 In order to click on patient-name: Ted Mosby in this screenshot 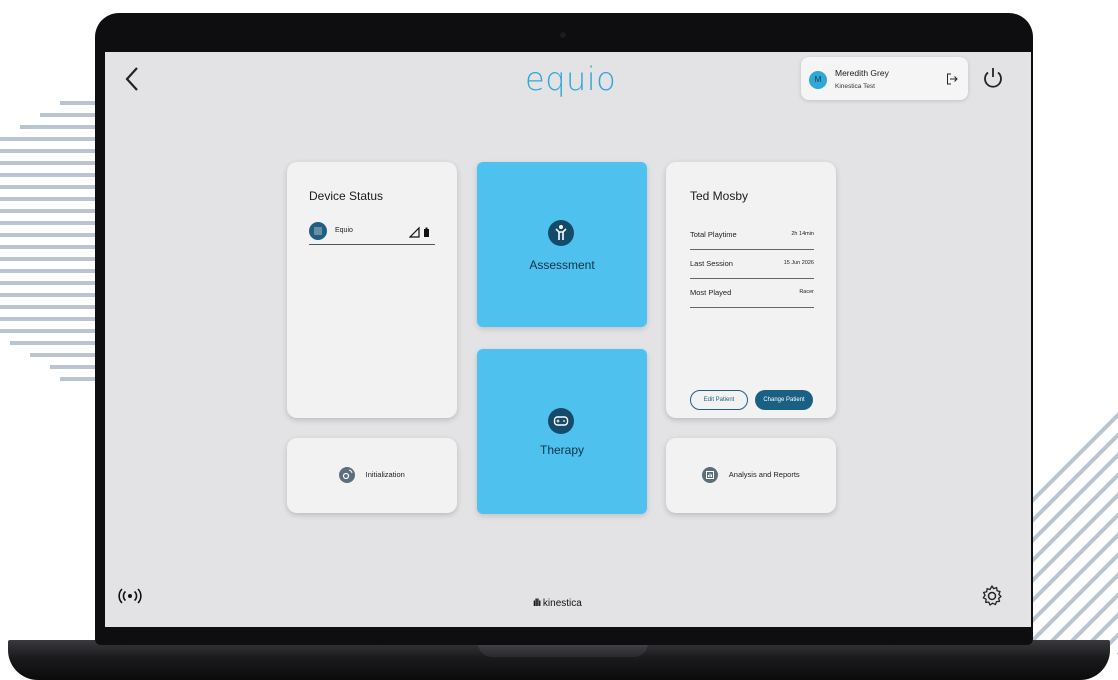, I will do `click(719, 196)`.